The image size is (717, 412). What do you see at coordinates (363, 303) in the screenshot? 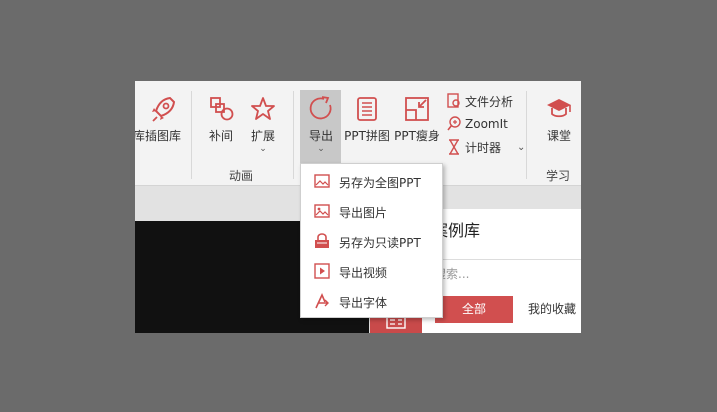
I see `menu-item-label: 导出字体` at bounding box center [363, 303].